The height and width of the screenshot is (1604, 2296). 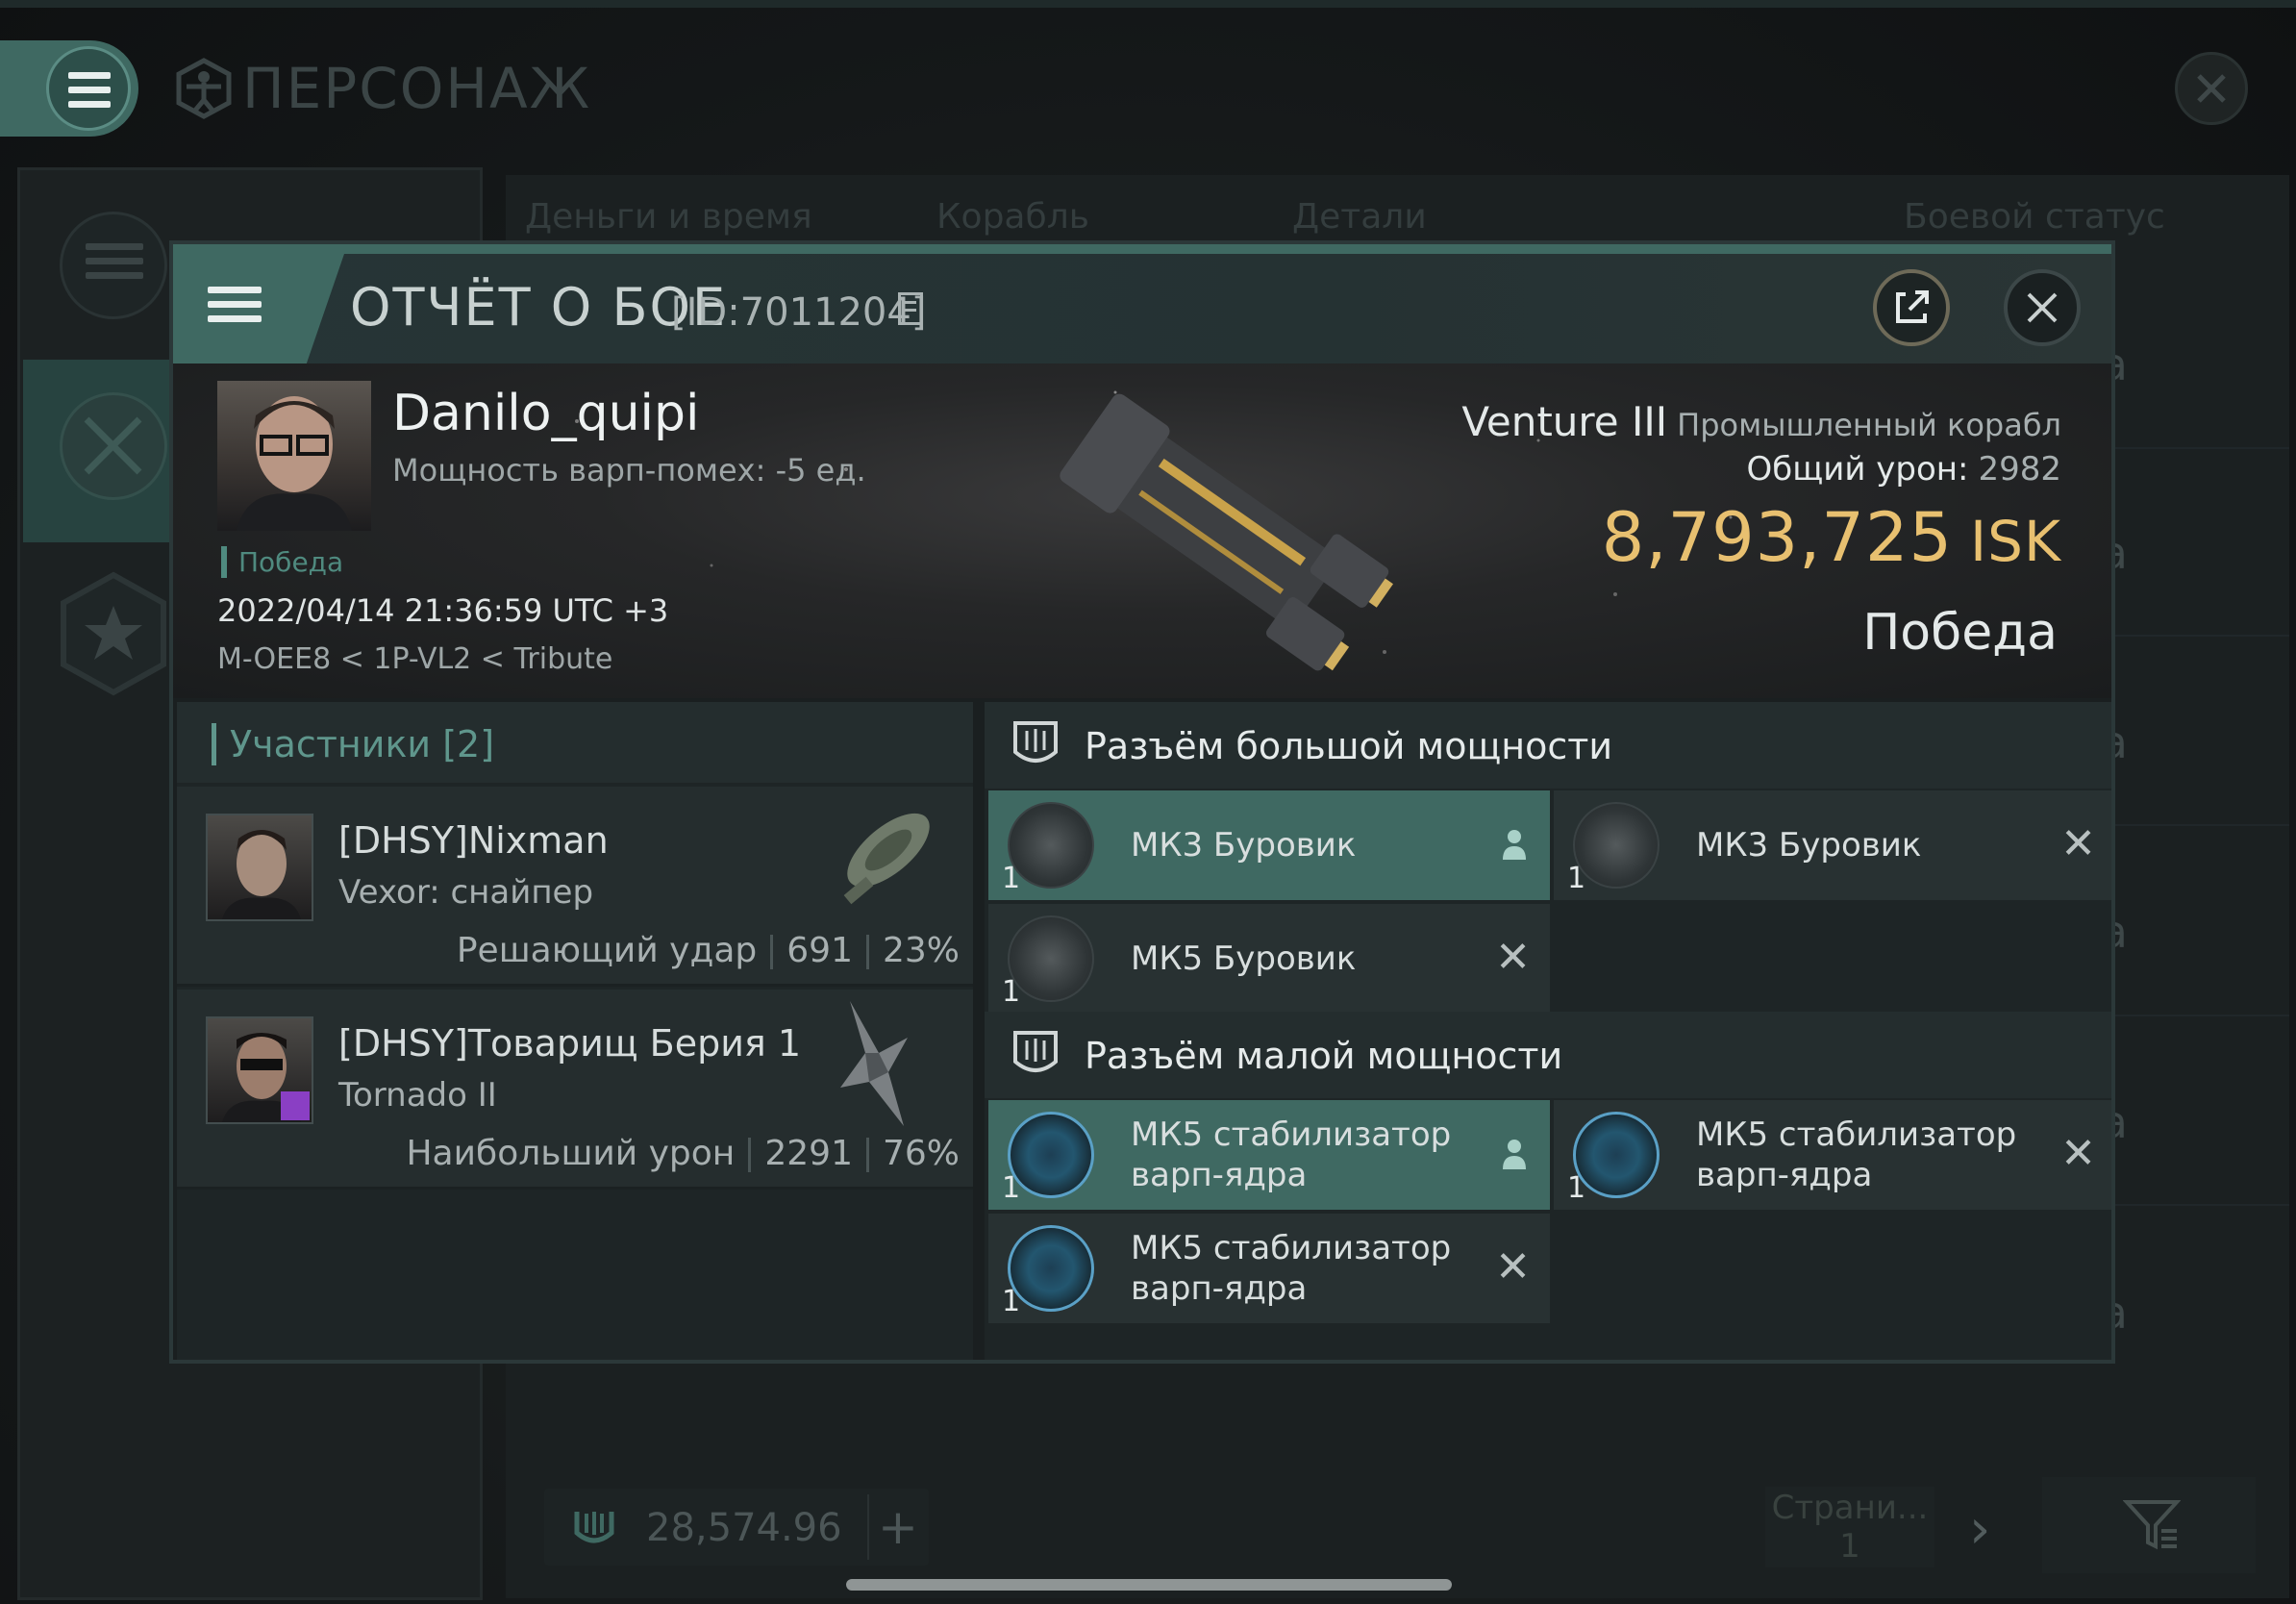 What do you see at coordinates (353, 744) in the screenshot?
I see `participants-title: Участники [2]` at bounding box center [353, 744].